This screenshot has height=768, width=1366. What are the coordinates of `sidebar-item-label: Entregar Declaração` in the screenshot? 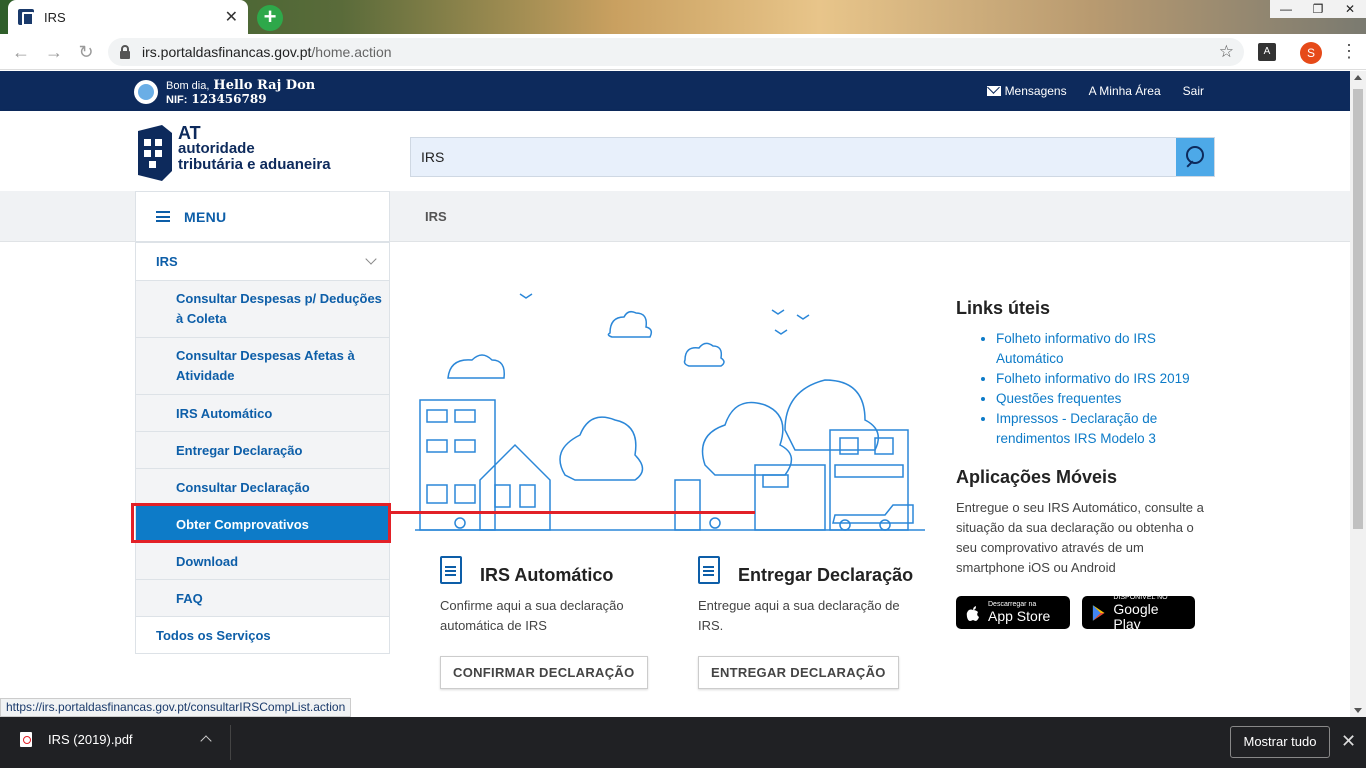 It's located at (239, 450).